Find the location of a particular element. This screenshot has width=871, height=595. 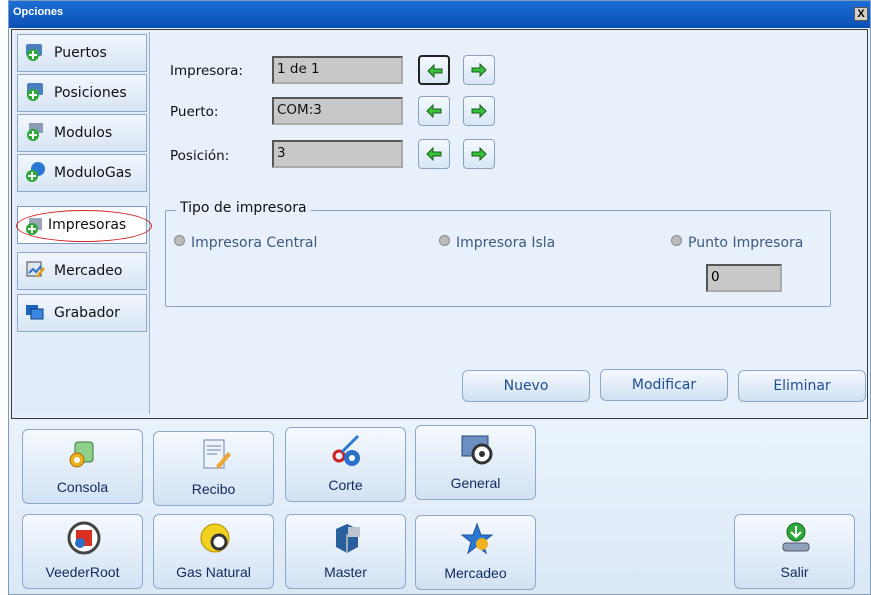

master-cube-icon is located at coordinates (348, 538).